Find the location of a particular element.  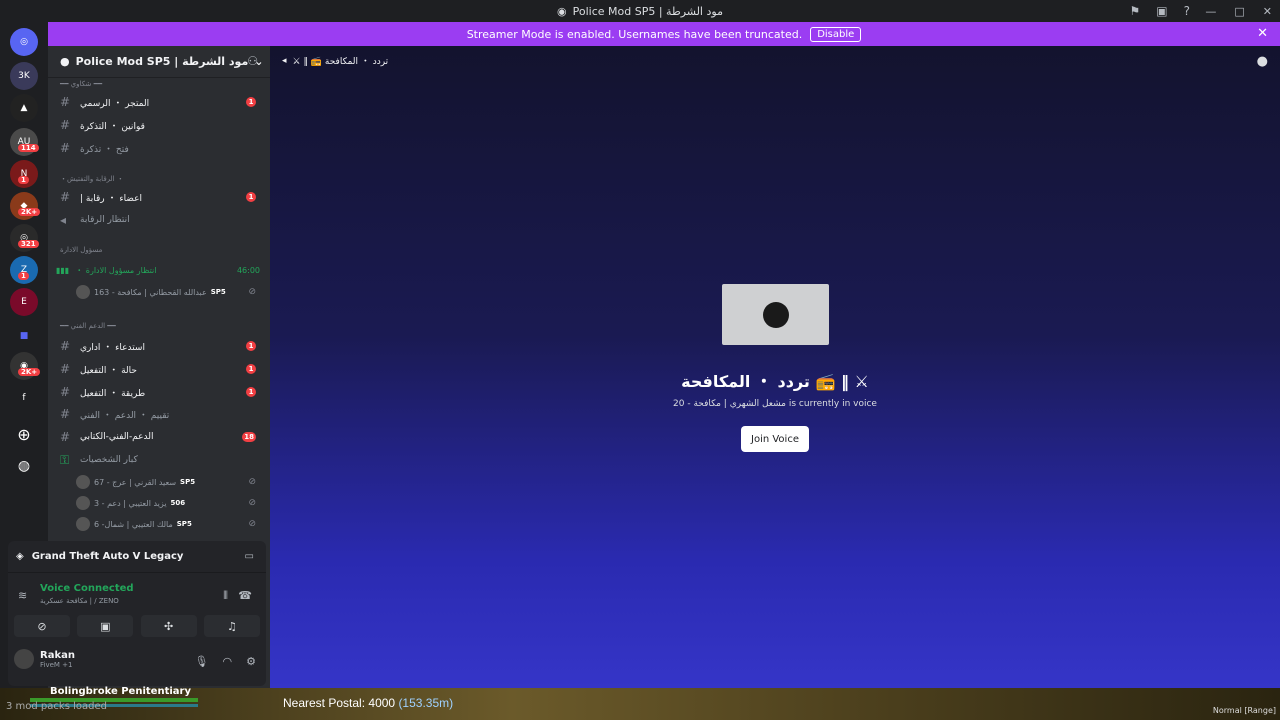

server-icon-10: f is located at coordinates (24, 398).